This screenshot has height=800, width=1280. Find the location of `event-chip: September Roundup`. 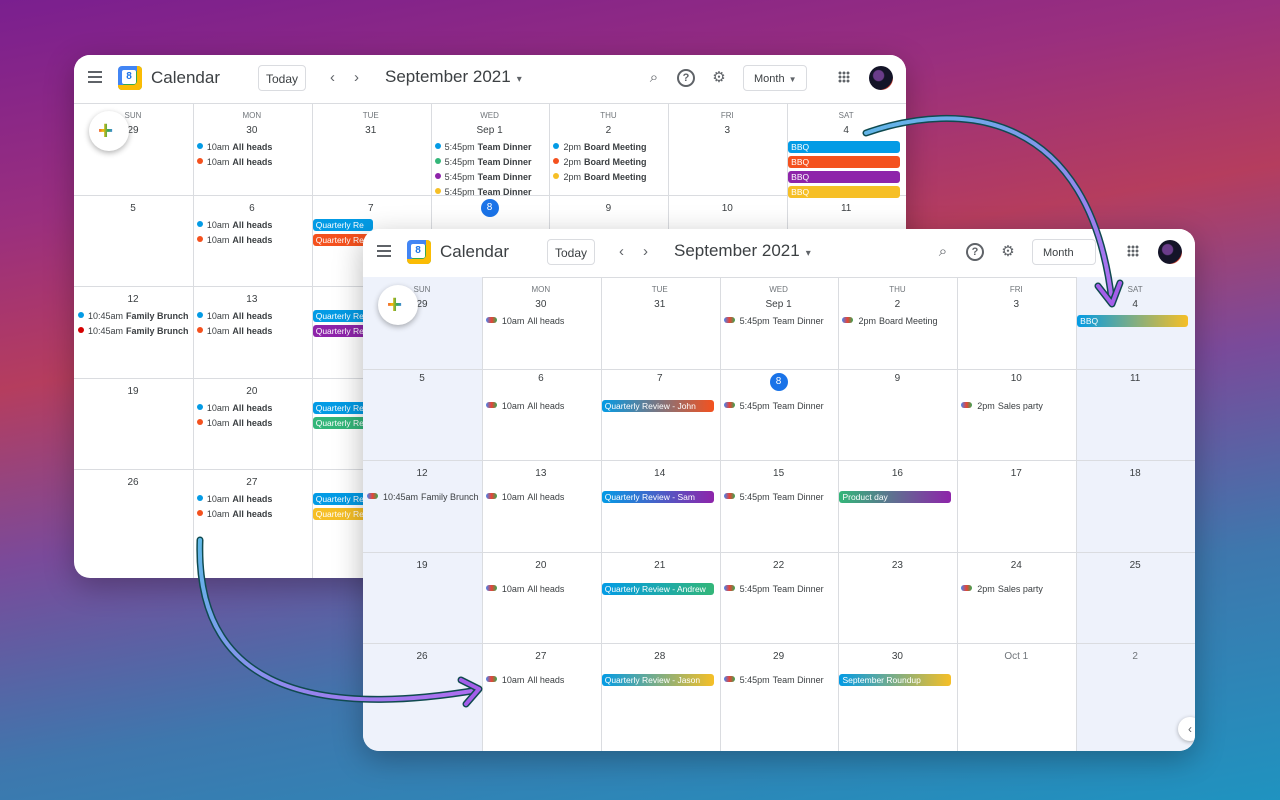

event-chip: September Roundup is located at coordinates (895, 680).